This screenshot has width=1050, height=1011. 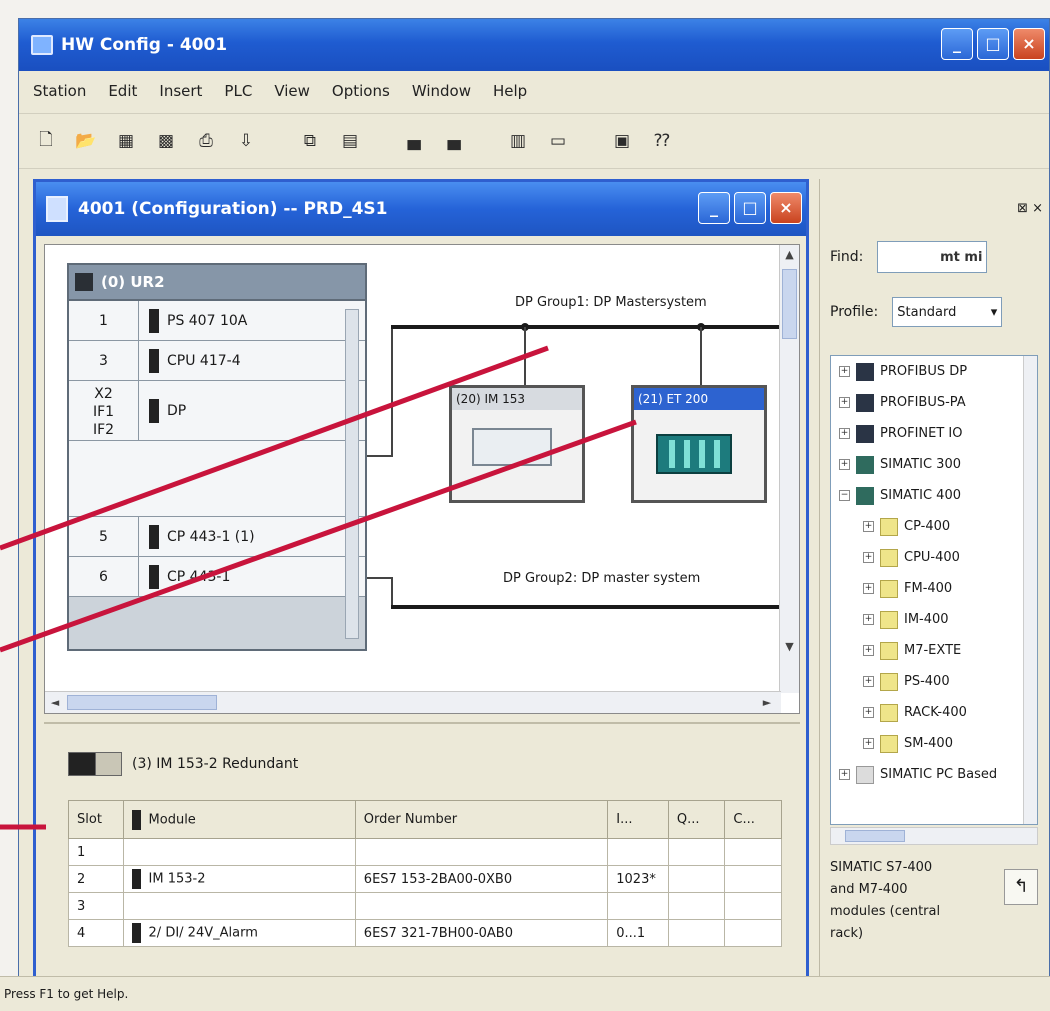 What do you see at coordinates (217, 361) in the screenshot?
I see `rack-row: 3 CPU 417-4` at bounding box center [217, 361].